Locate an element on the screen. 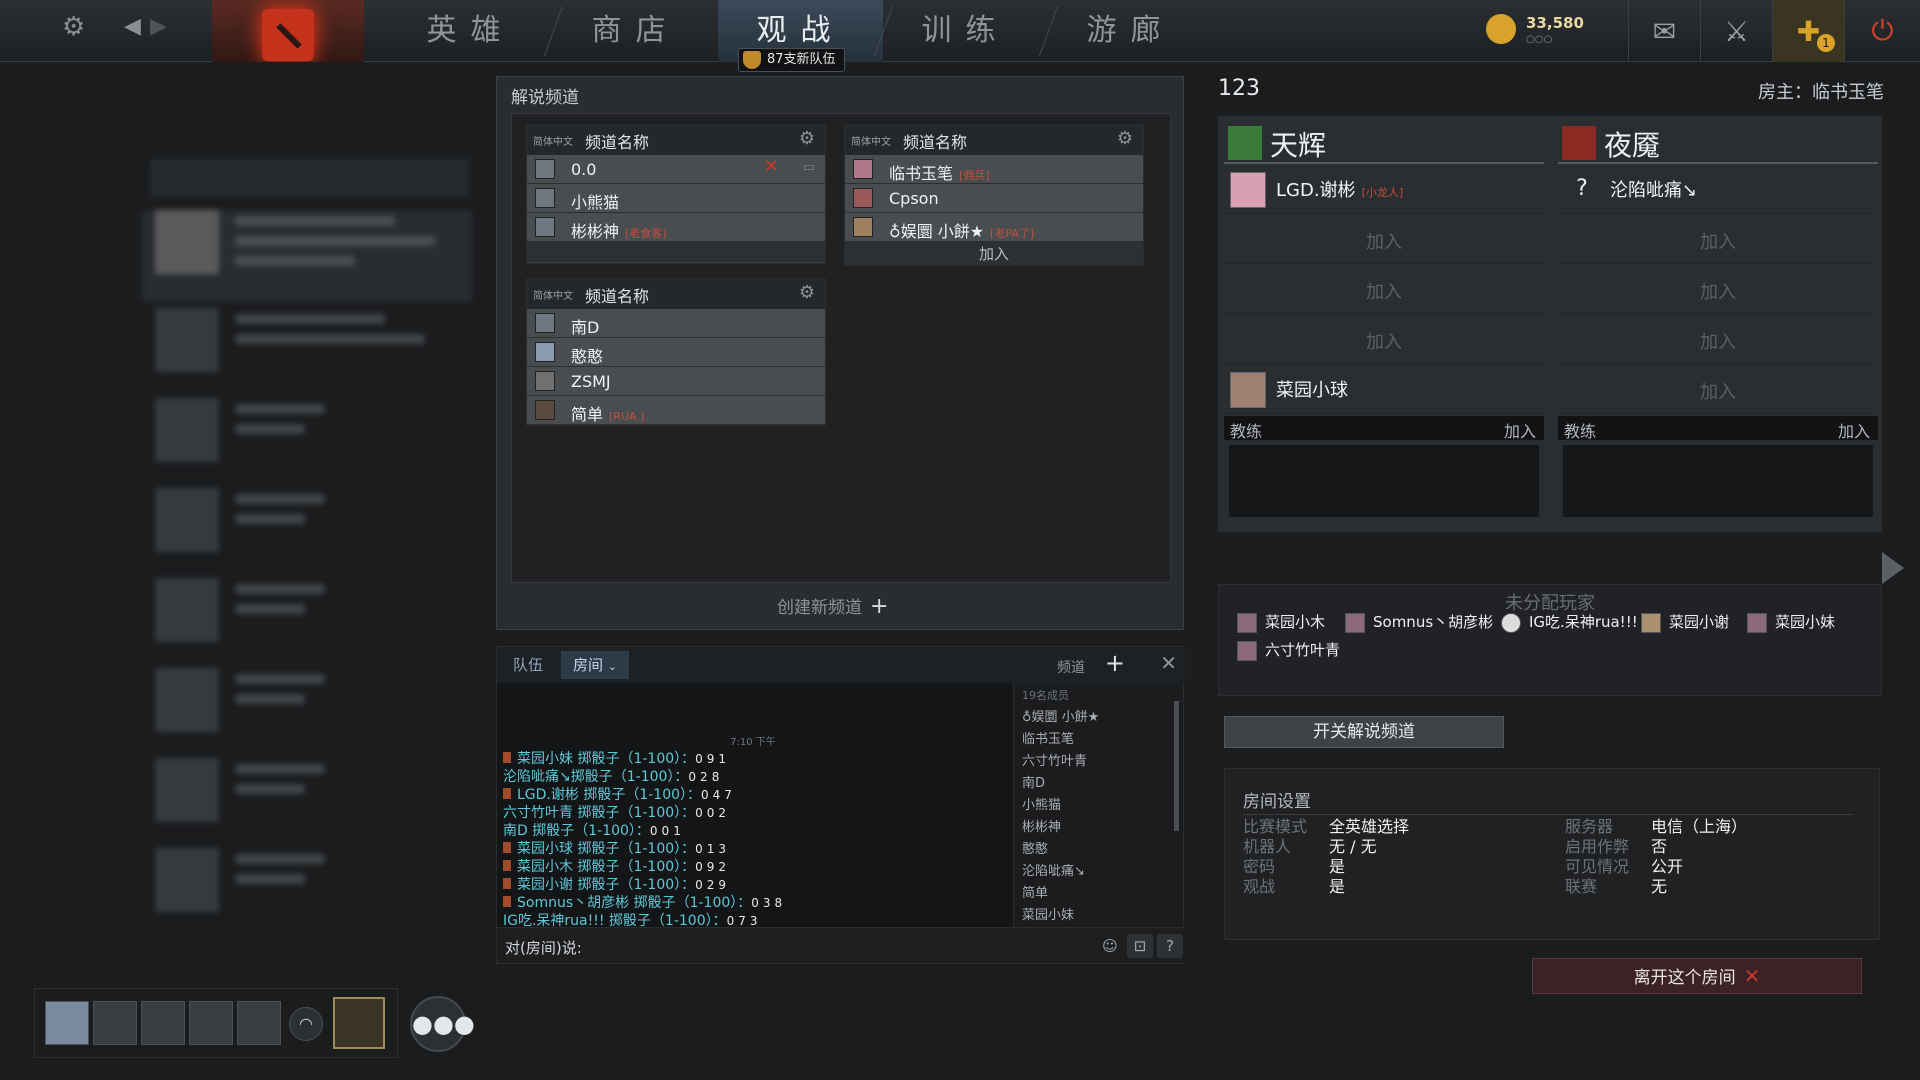  chat-member: 彬彬神 is located at coordinates (1098, 828).